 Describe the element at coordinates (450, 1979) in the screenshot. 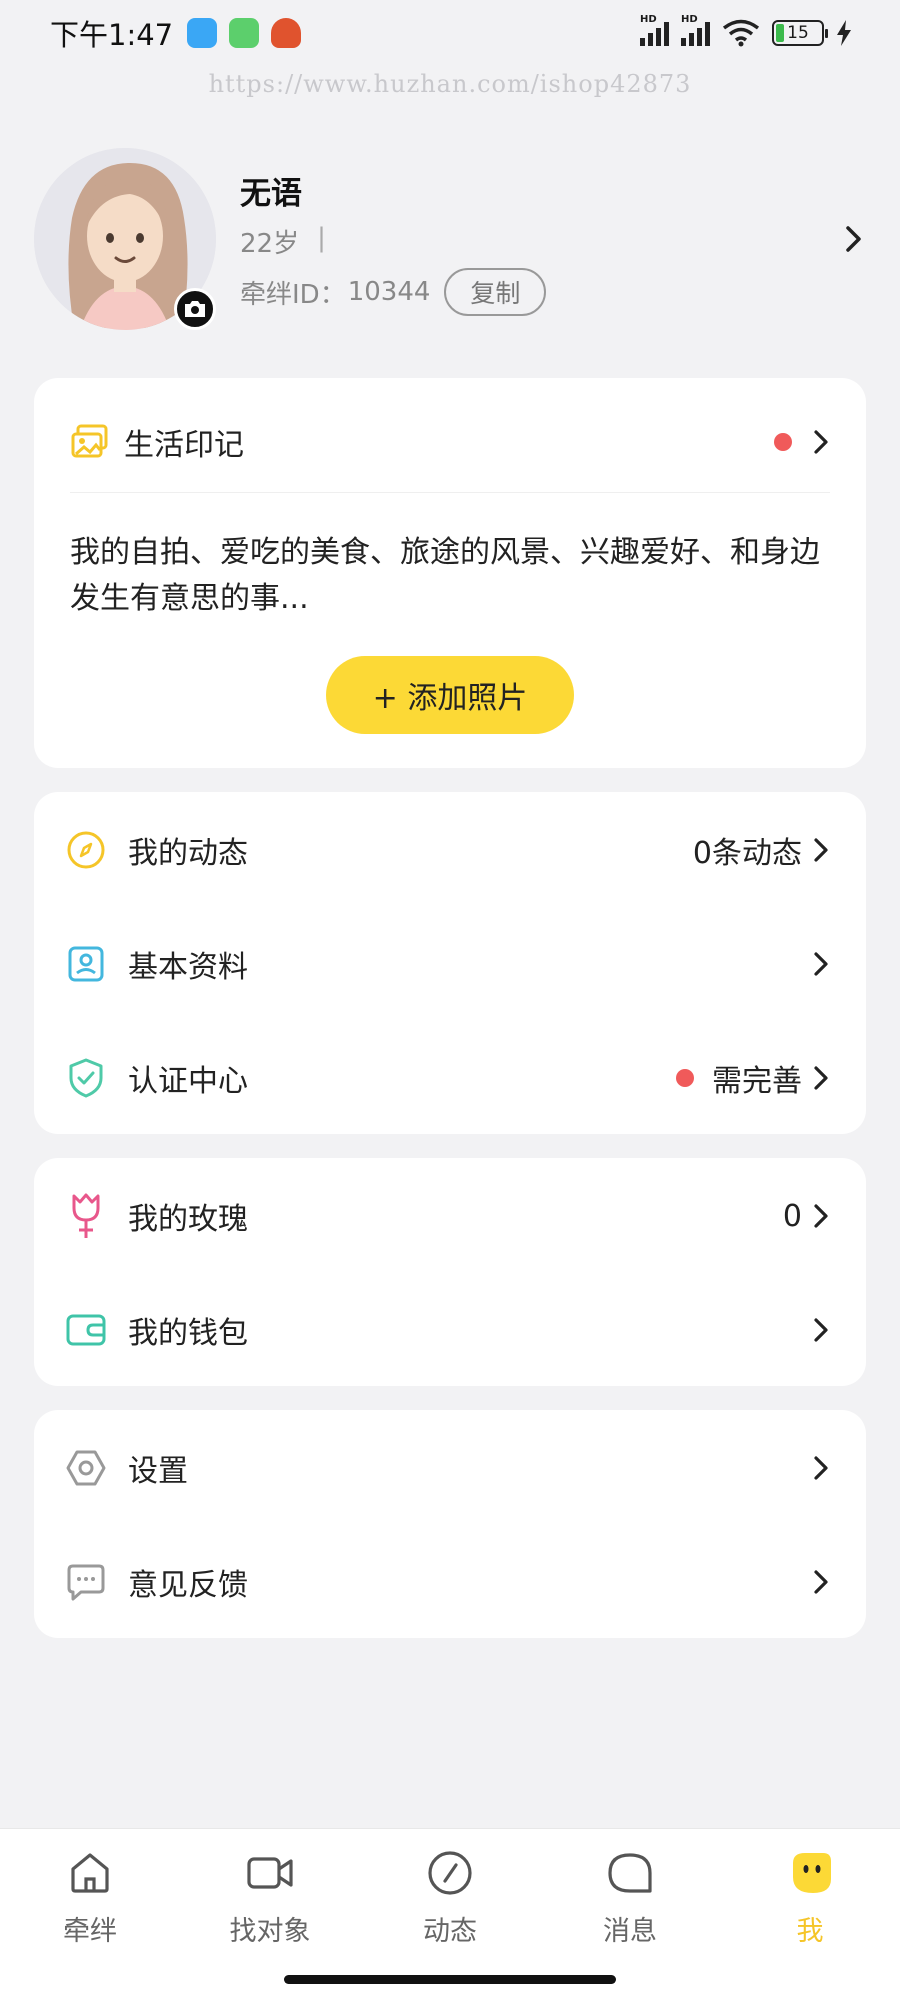

I see `home-indicator` at that location.